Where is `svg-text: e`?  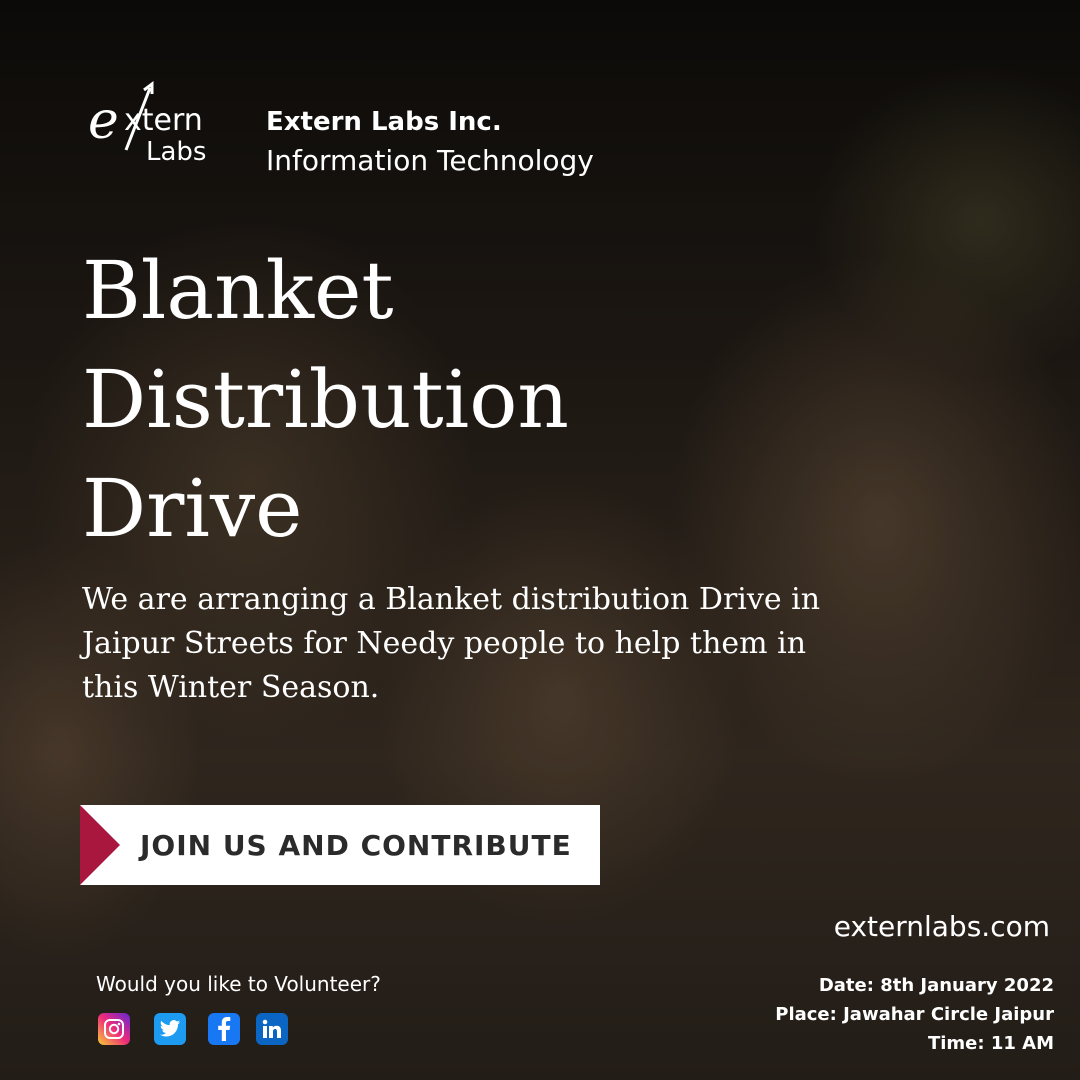 svg-text: e is located at coordinates (103, 121).